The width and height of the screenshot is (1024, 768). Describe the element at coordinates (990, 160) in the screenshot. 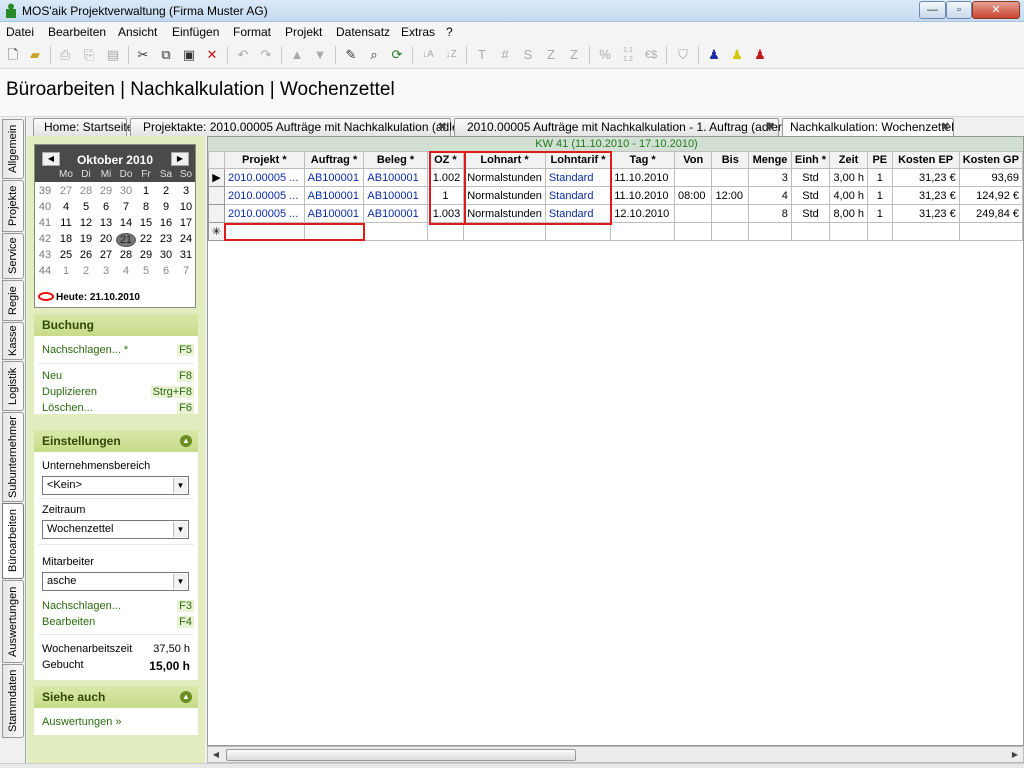

I see `column-header: Kosten GP` at that location.